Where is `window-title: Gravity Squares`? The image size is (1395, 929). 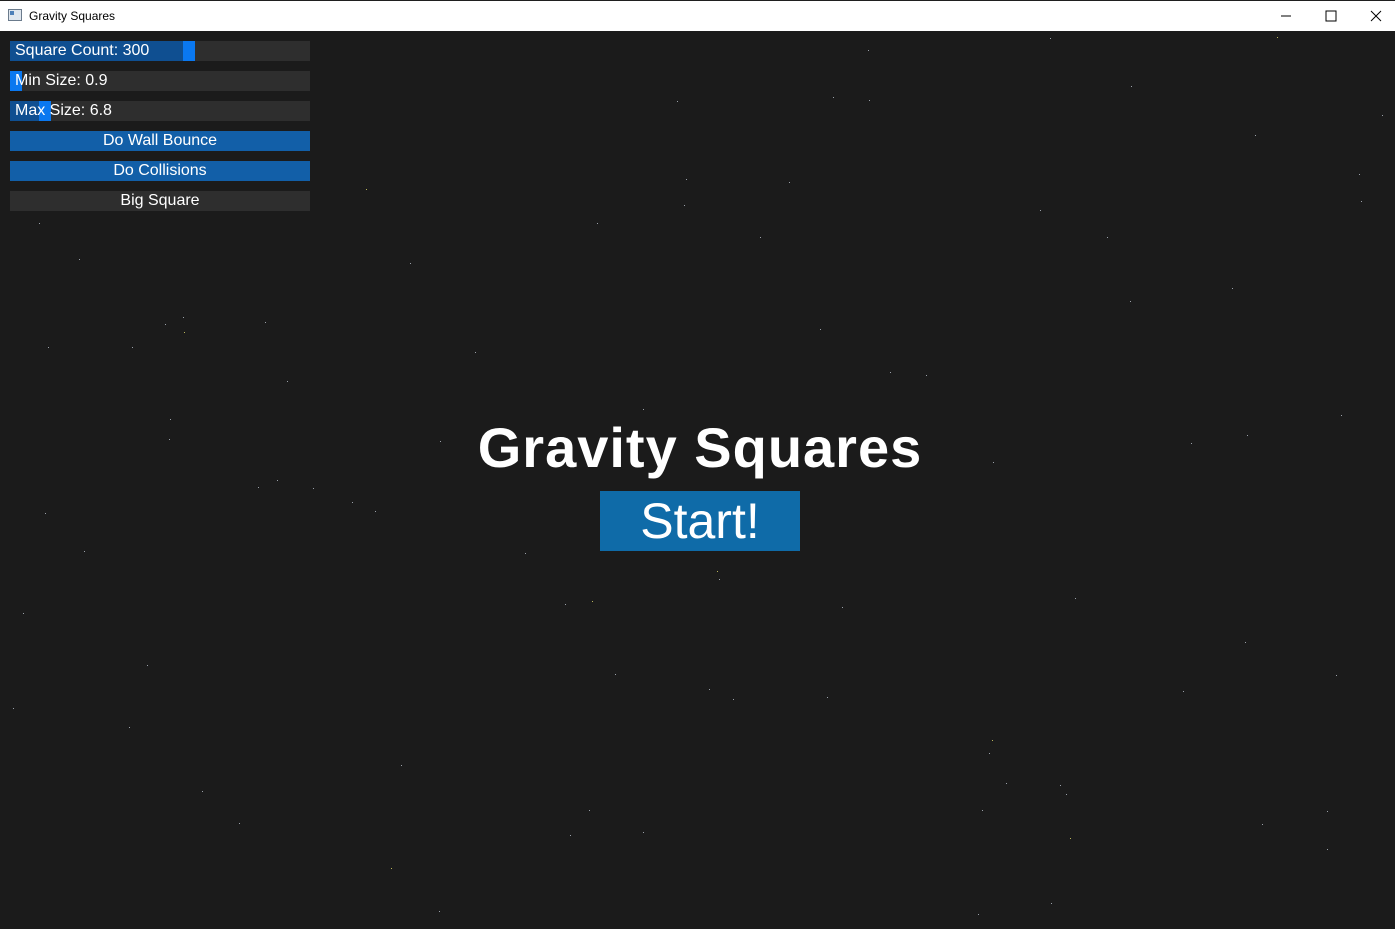 window-title: Gravity Squares is located at coordinates (72, 16).